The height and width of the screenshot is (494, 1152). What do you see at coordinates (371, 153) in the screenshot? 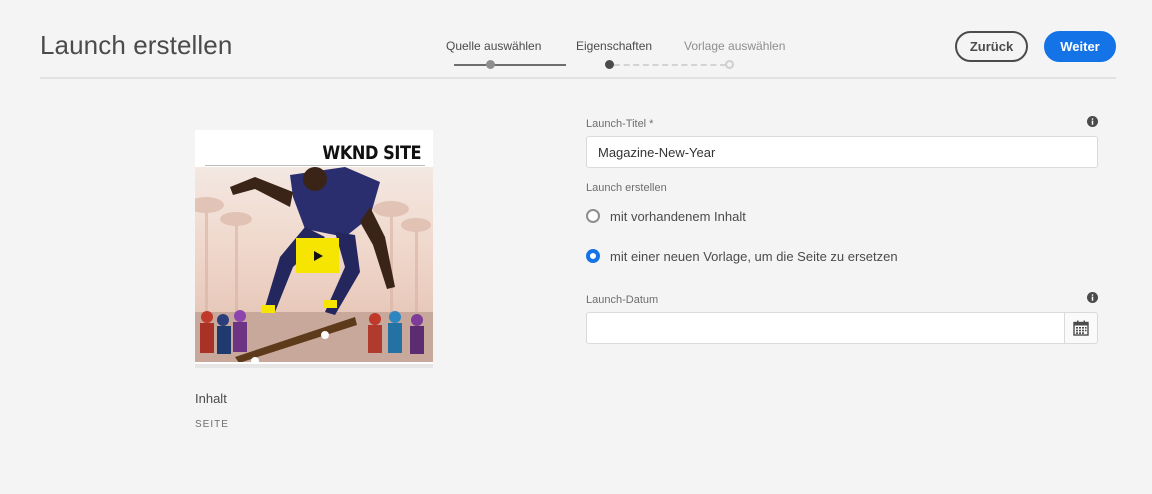
I see `card-brand: WKND SITE` at bounding box center [371, 153].